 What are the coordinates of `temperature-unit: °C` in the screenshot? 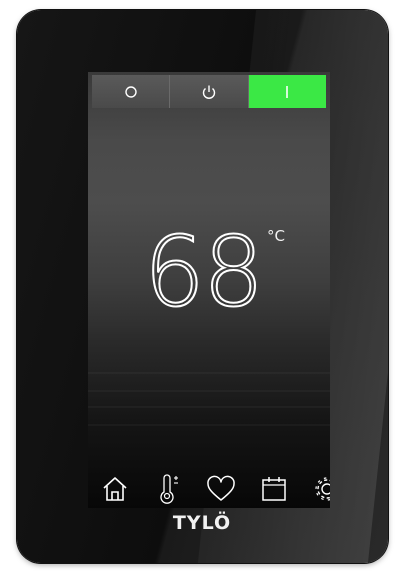 It's located at (276, 236).